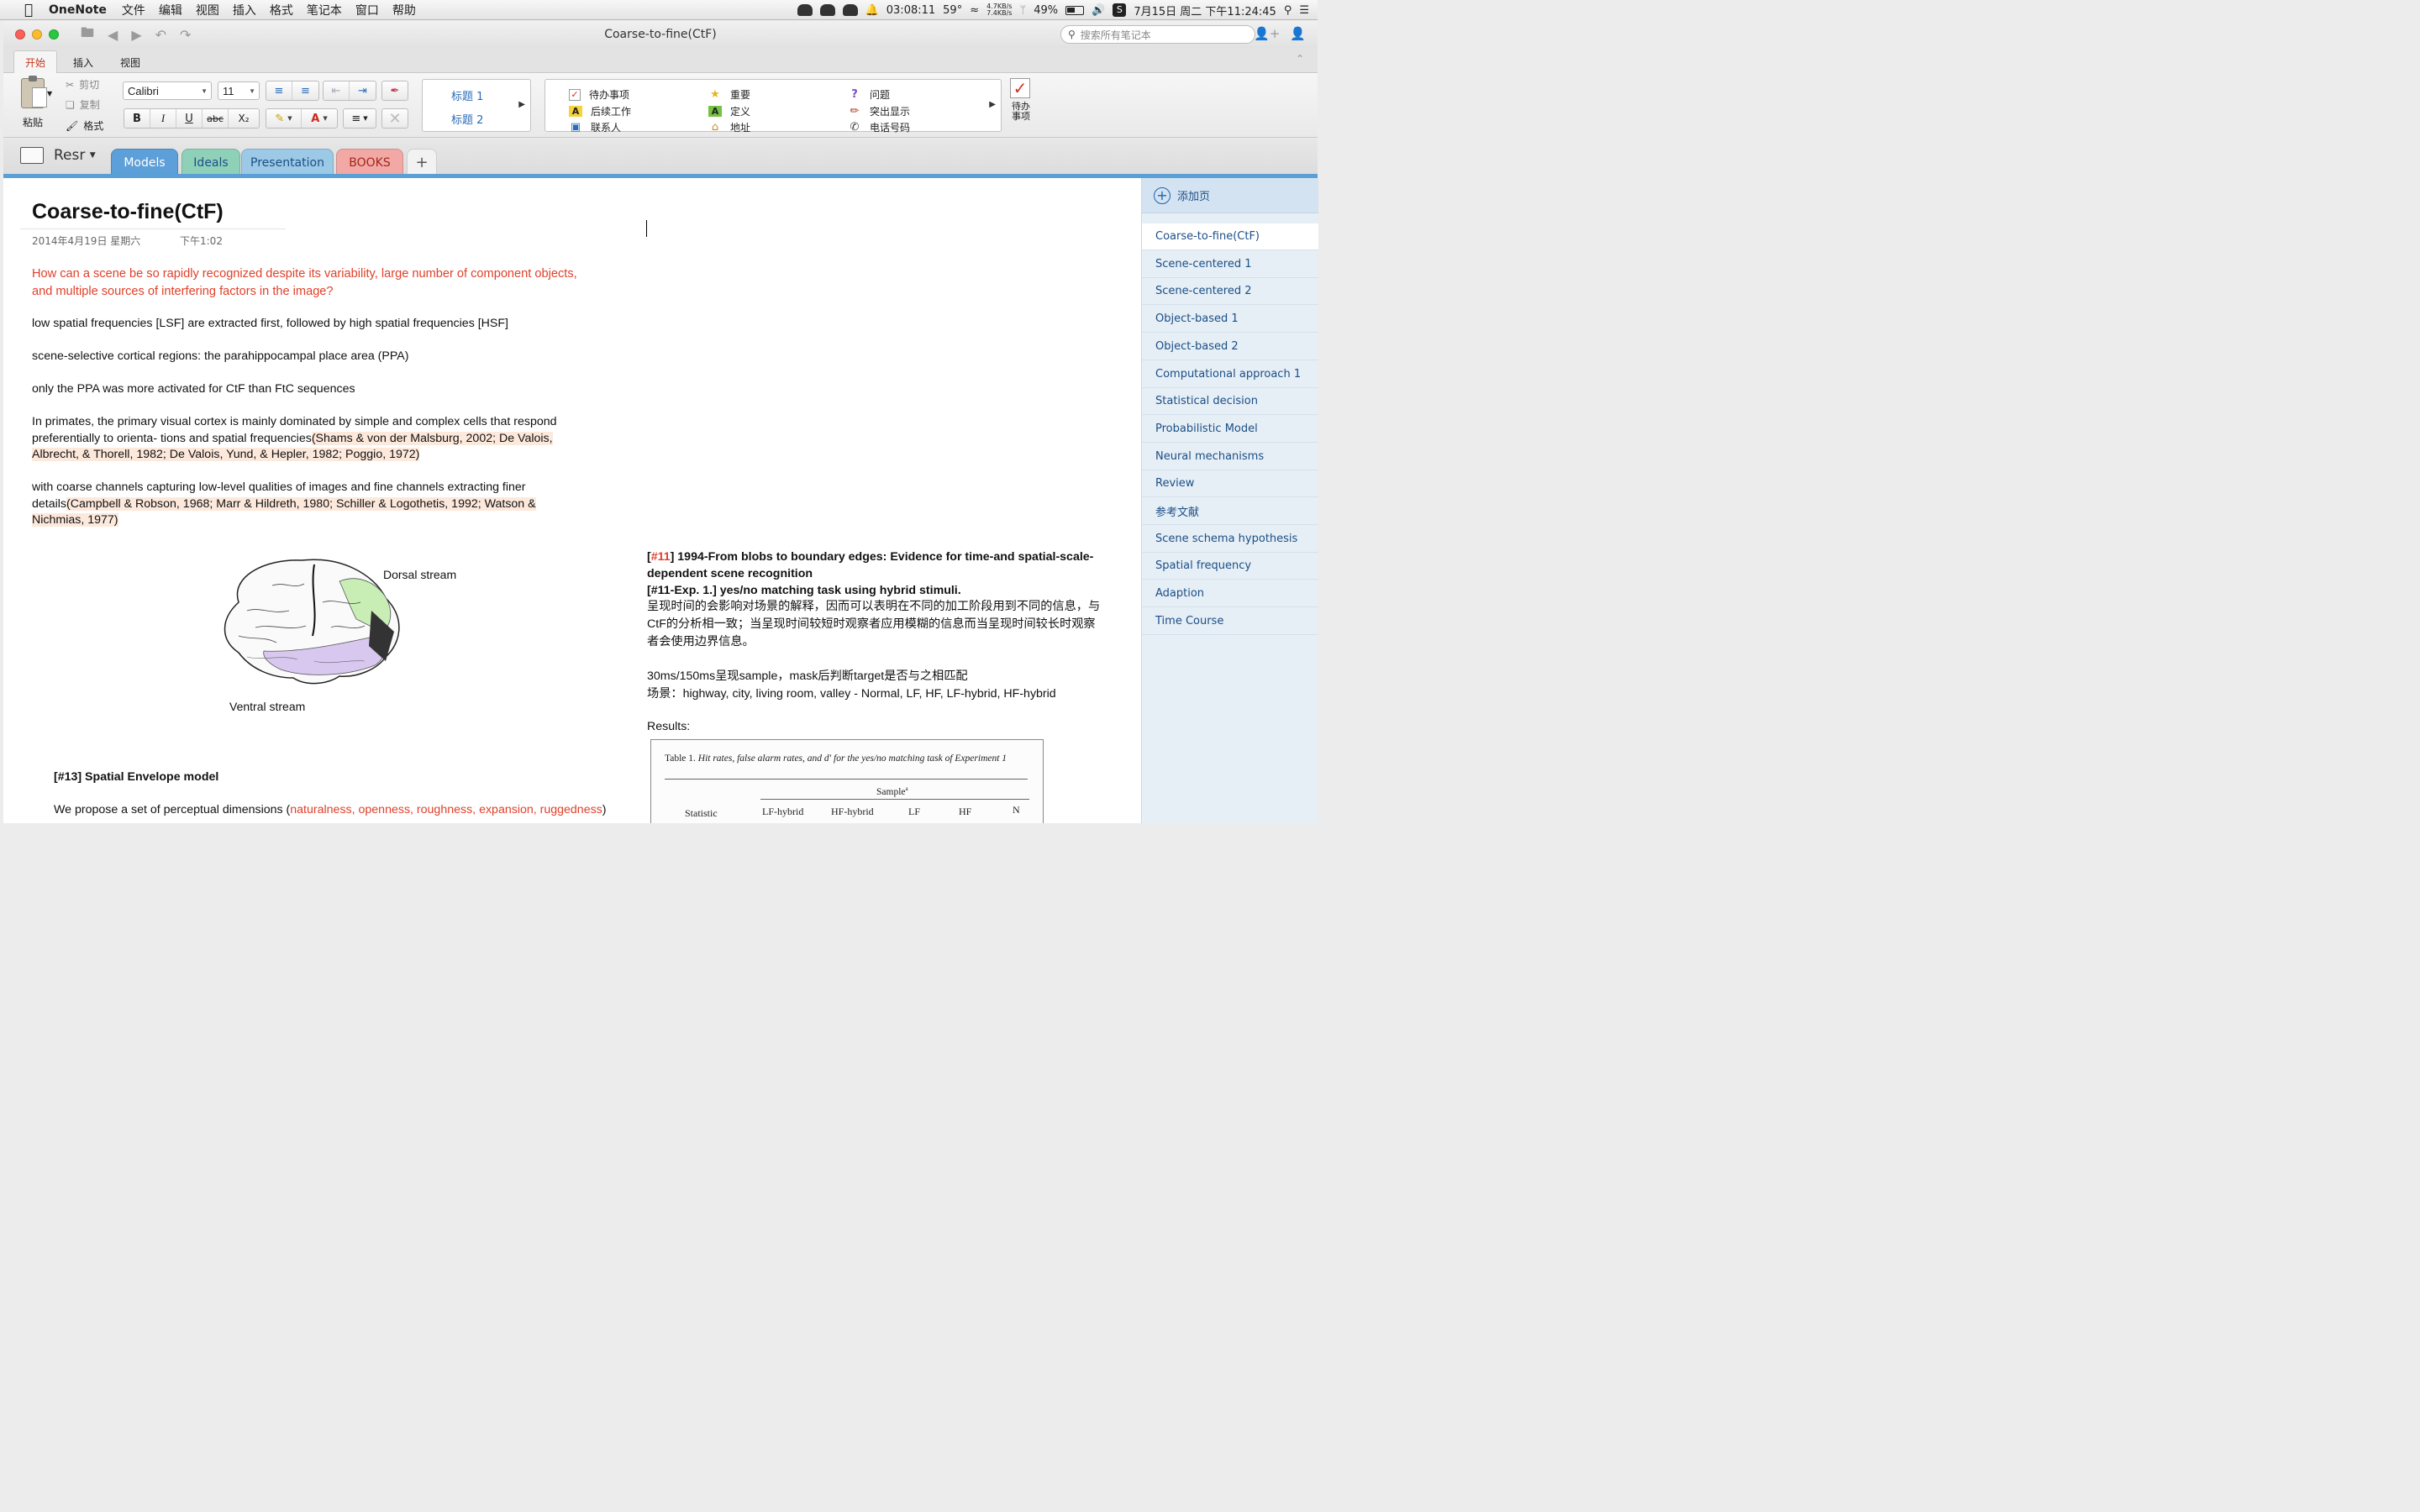  I want to click on skype-icon: S, so click(1120, 10).